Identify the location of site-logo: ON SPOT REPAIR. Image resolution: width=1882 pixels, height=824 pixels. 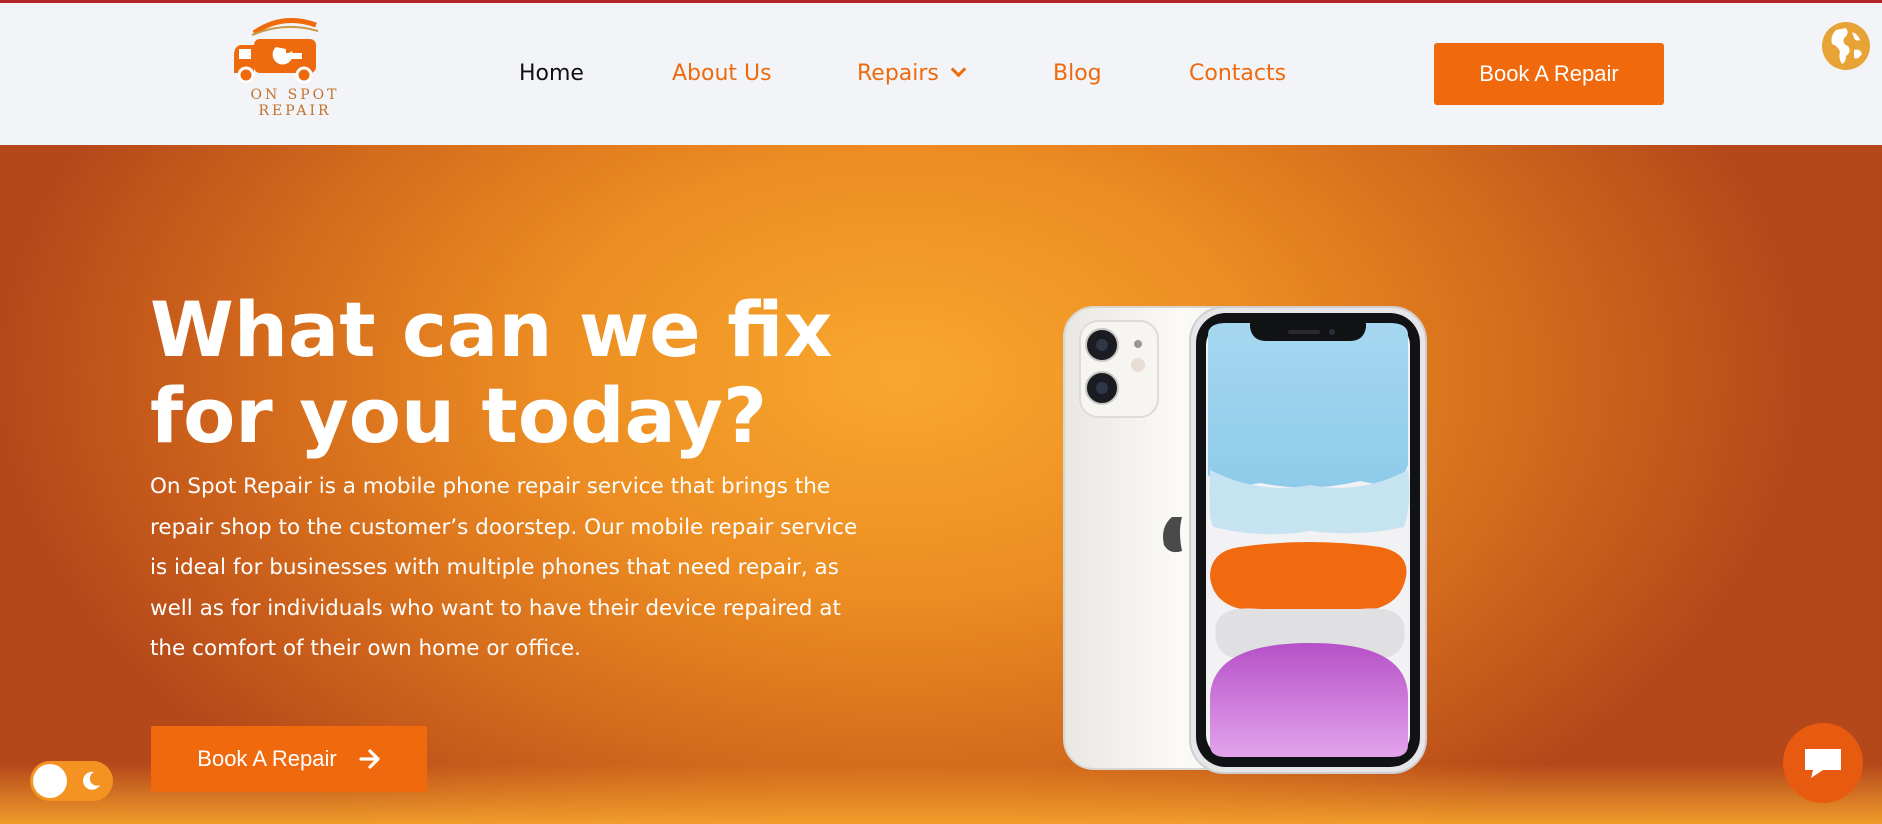
(295, 67).